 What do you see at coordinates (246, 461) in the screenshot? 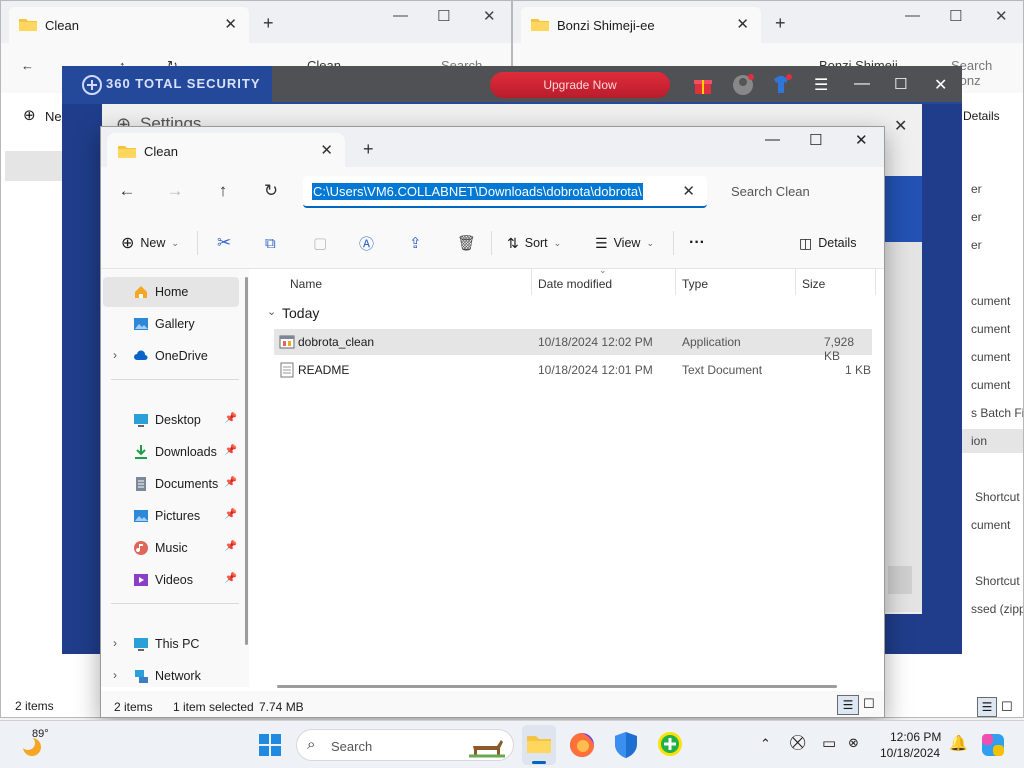
I see `sidebar-scrollbar` at bounding box center [246, 461].